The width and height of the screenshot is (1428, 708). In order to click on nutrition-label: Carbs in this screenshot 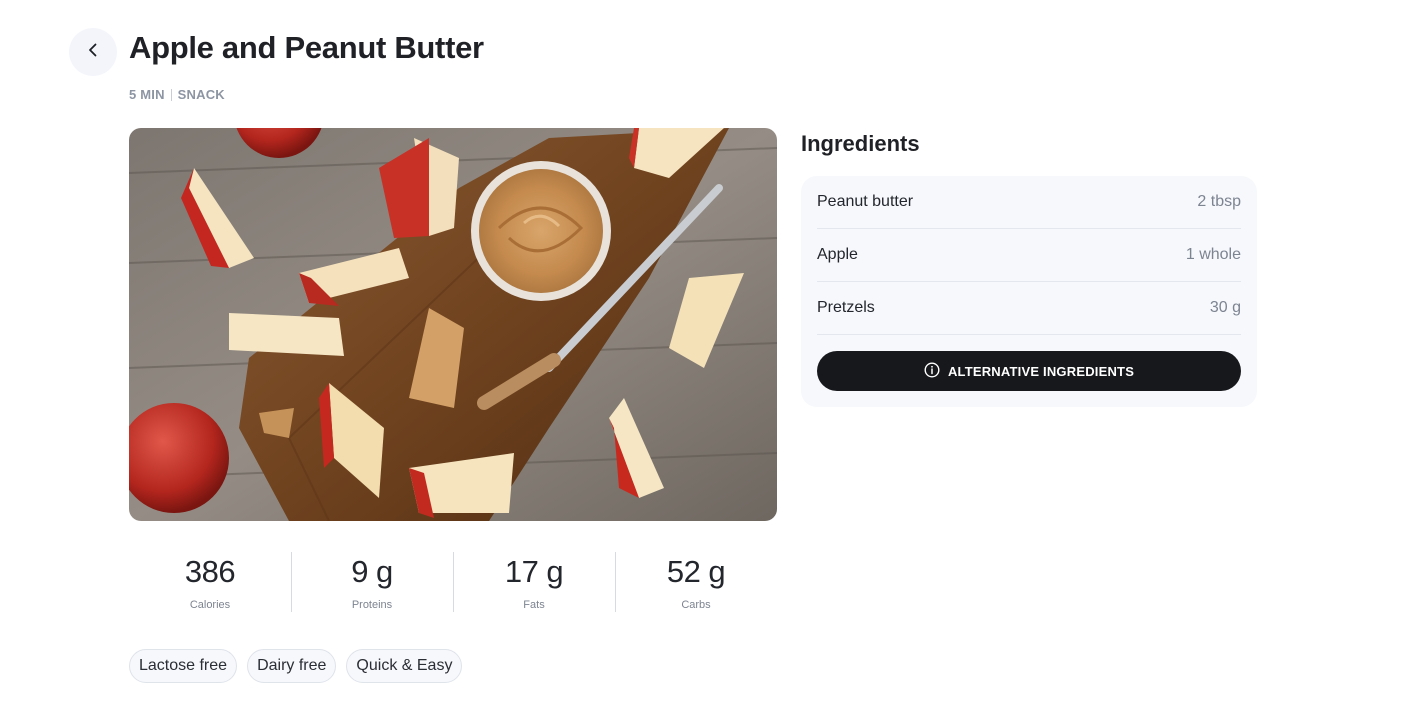, I will do `click(696, 605)`.